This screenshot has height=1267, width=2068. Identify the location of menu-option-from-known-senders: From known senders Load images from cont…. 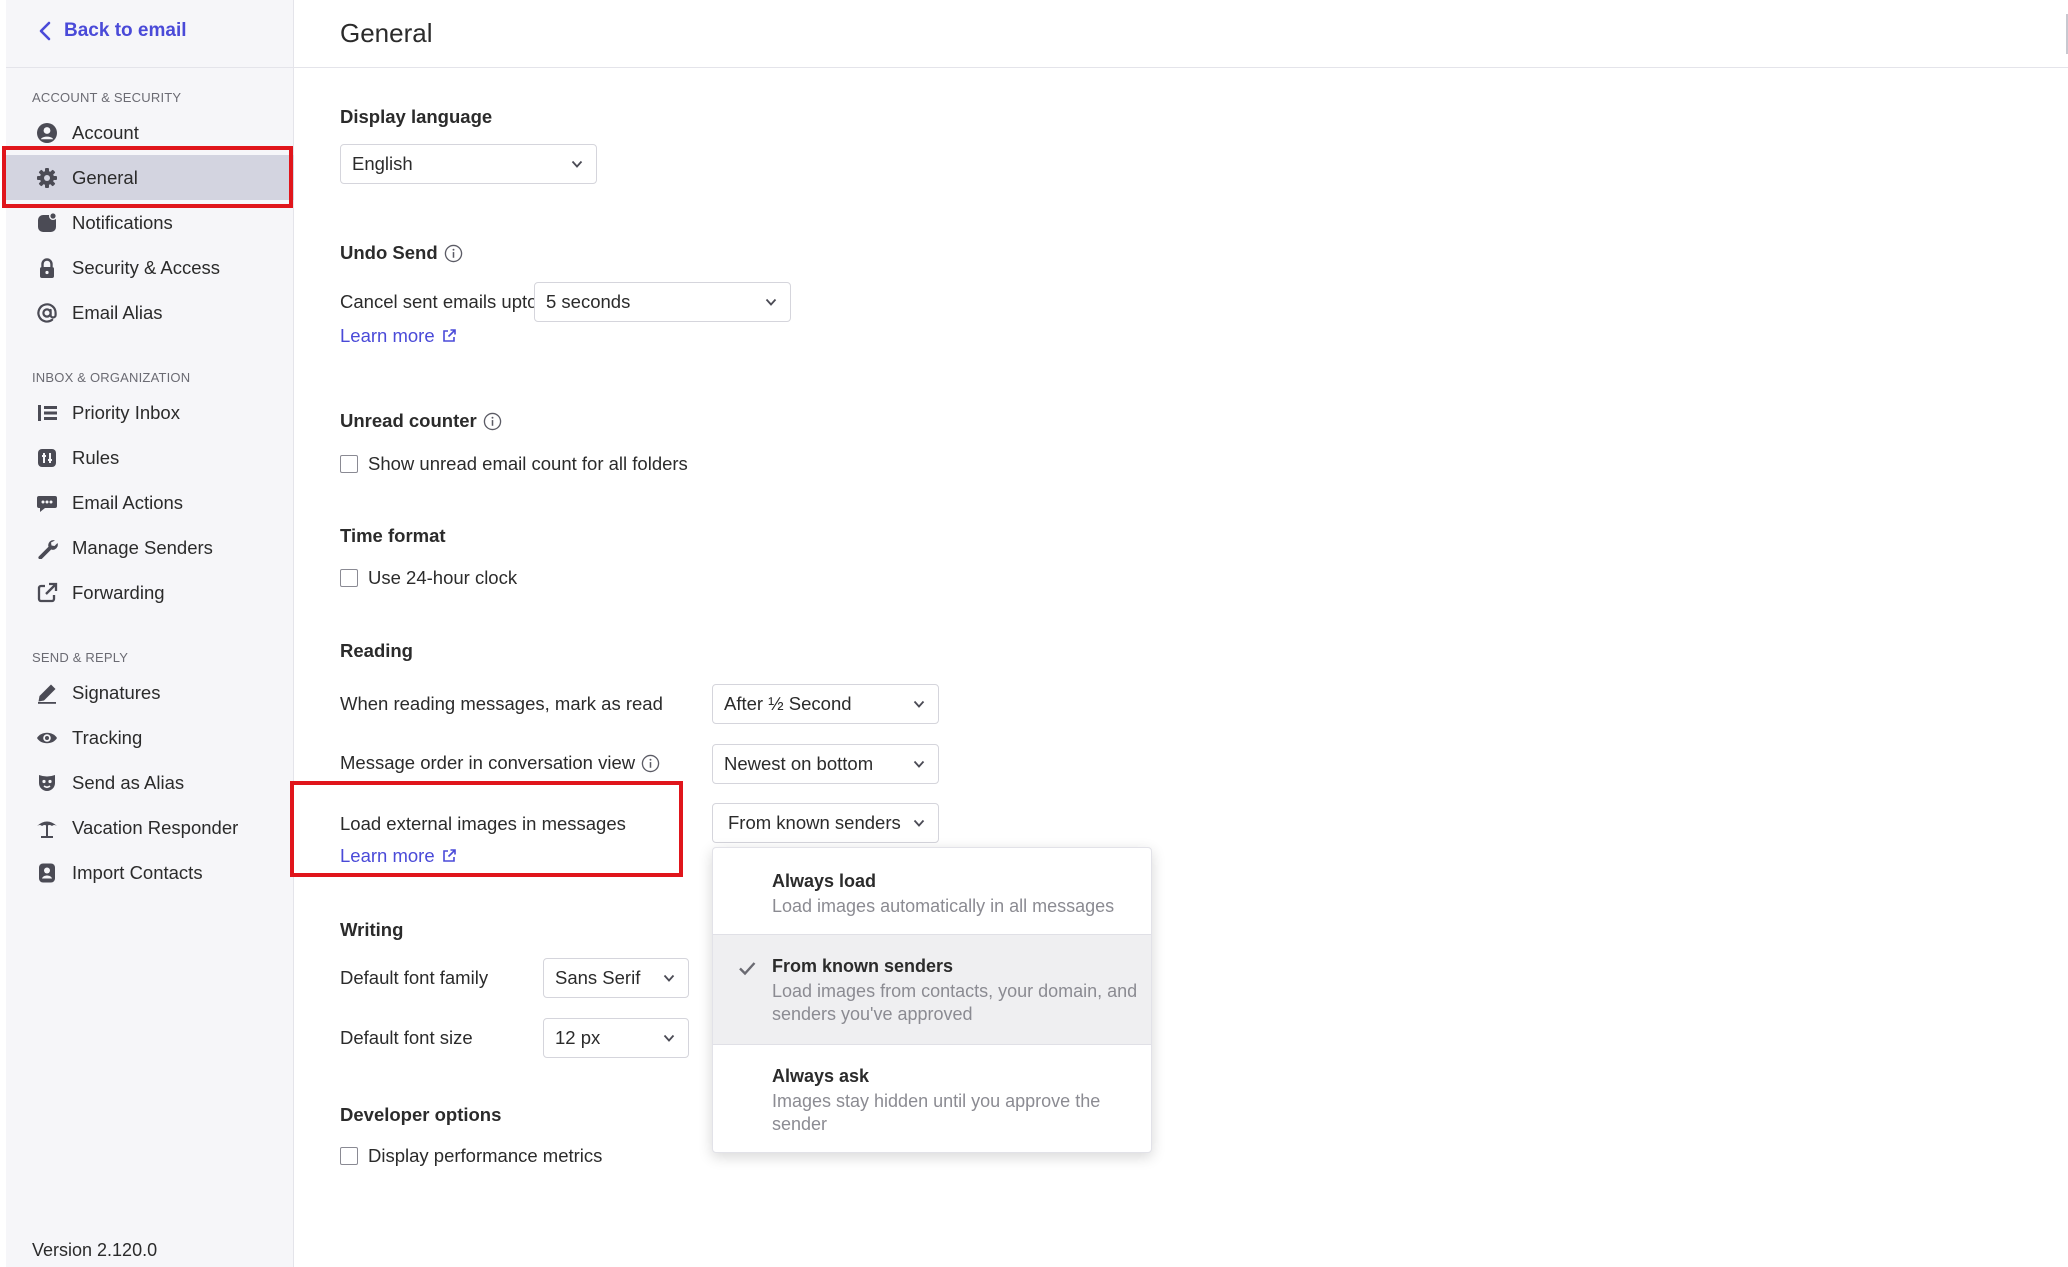
(932, 989).